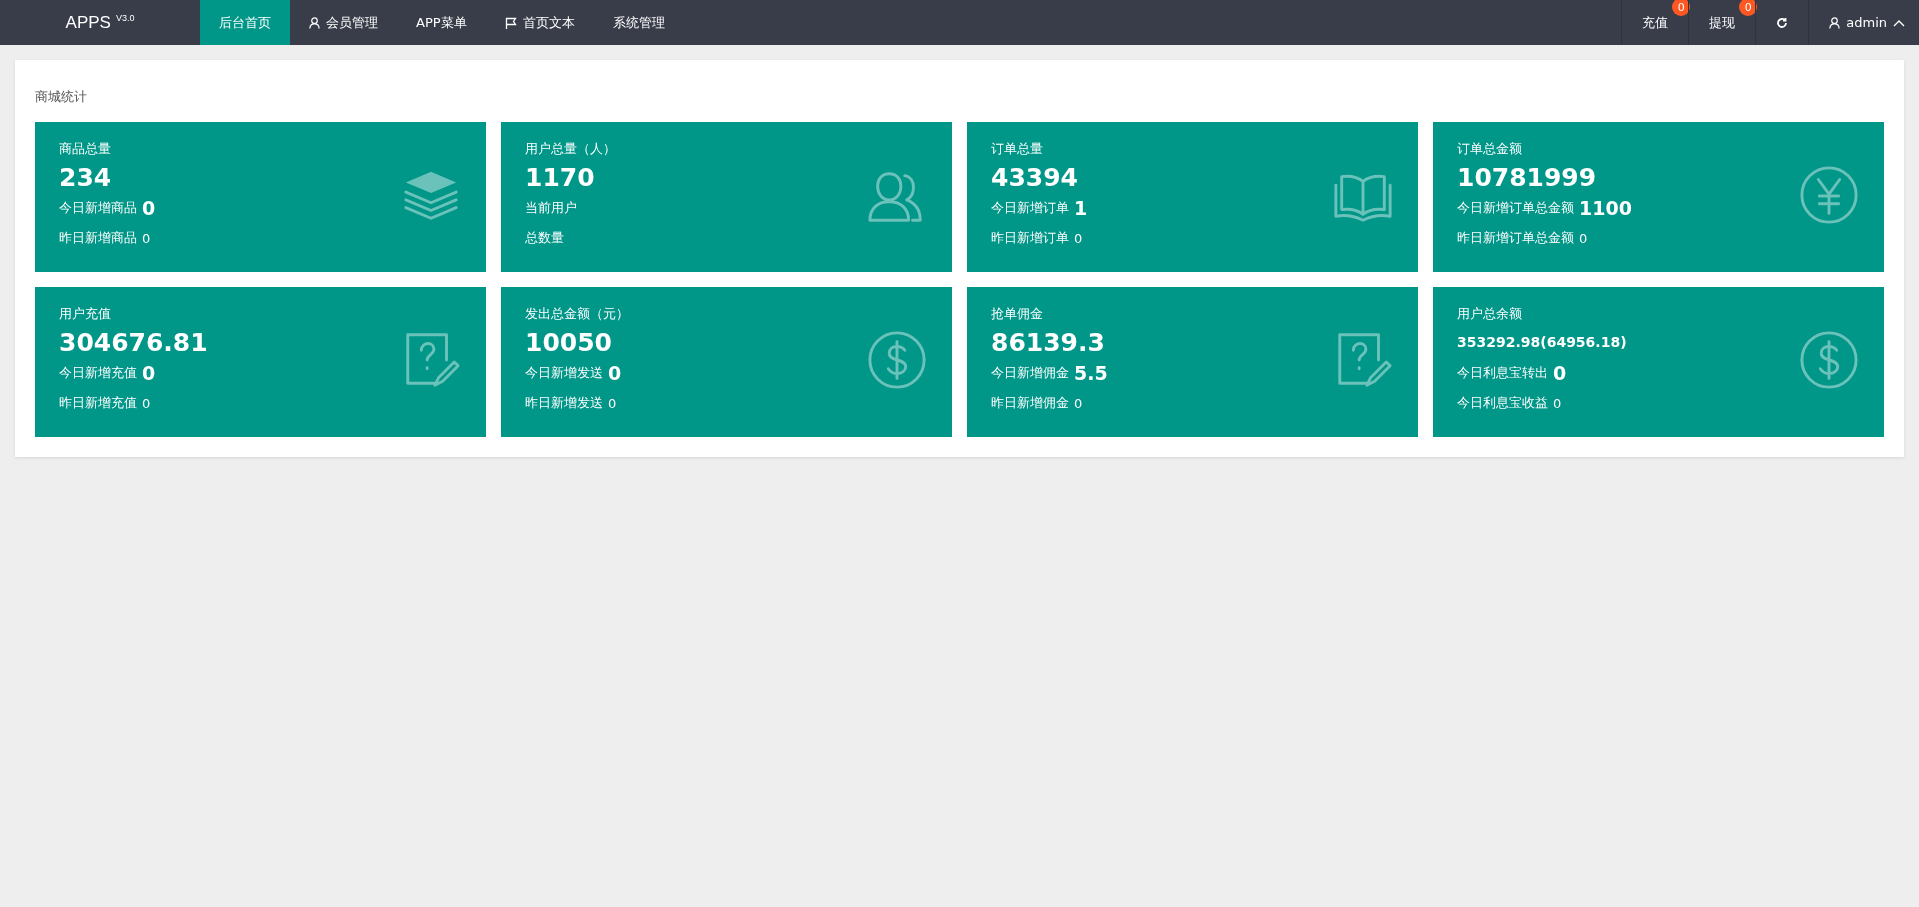 The width and height of the screenshot is (1919, 907). What do you see at coordinates (1605, 208) in the screenshot?
I see `stat-value: 1100` at bounding box center [1605, 208].